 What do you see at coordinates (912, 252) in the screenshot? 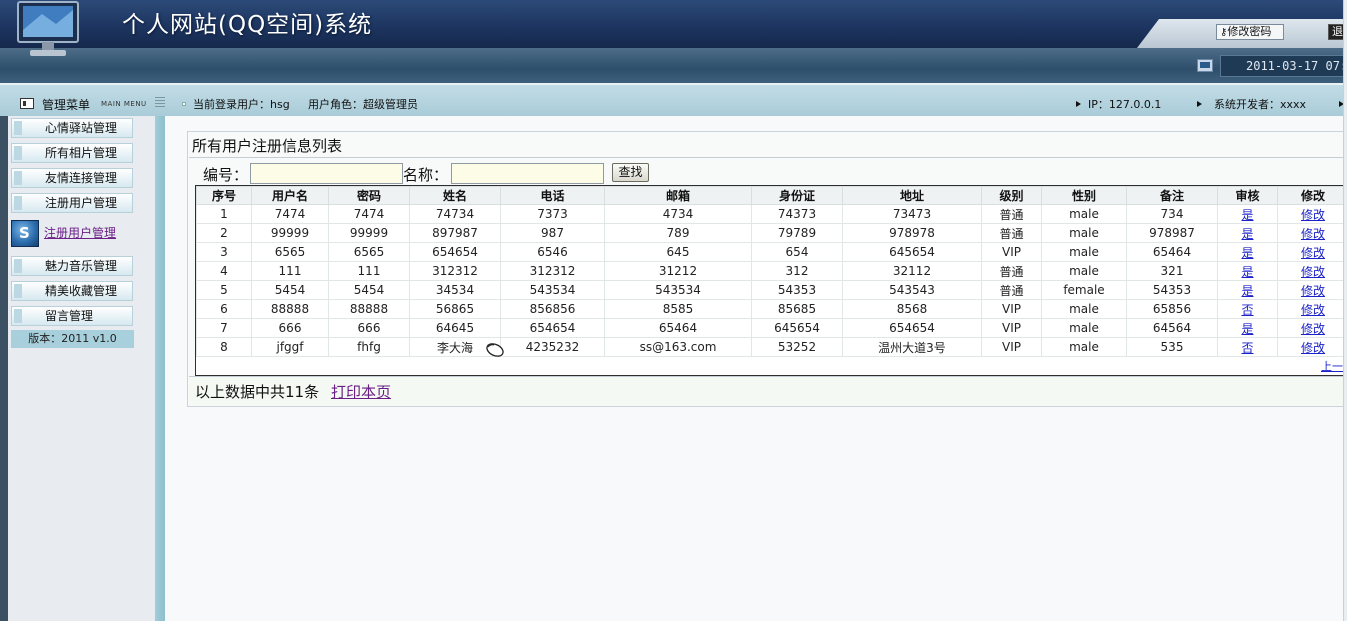
I see `address-cell: 645654` at bounding box center [912, 252].